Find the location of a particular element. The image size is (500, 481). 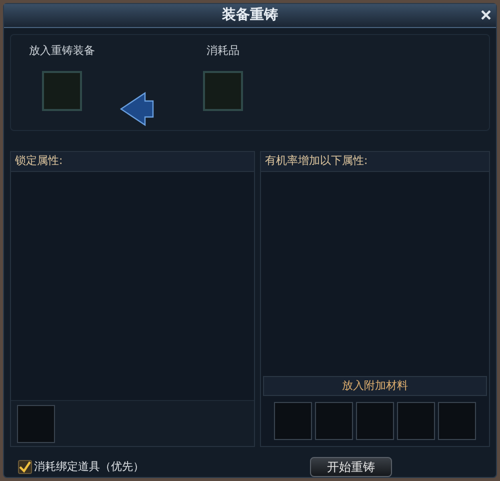

left-arrow-icon is located at coordinates (137, 108).